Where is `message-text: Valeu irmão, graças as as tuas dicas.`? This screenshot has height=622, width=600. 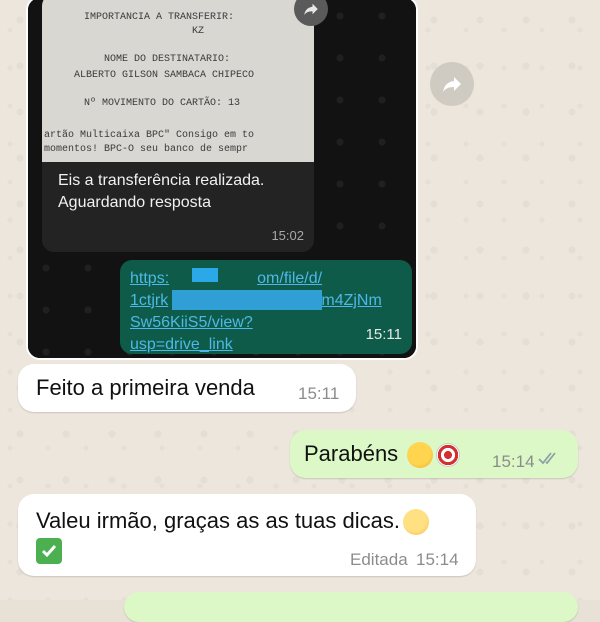 message-text: Valeu irmão, graças as as tuas dicas. is located at coordinates (232, 522).